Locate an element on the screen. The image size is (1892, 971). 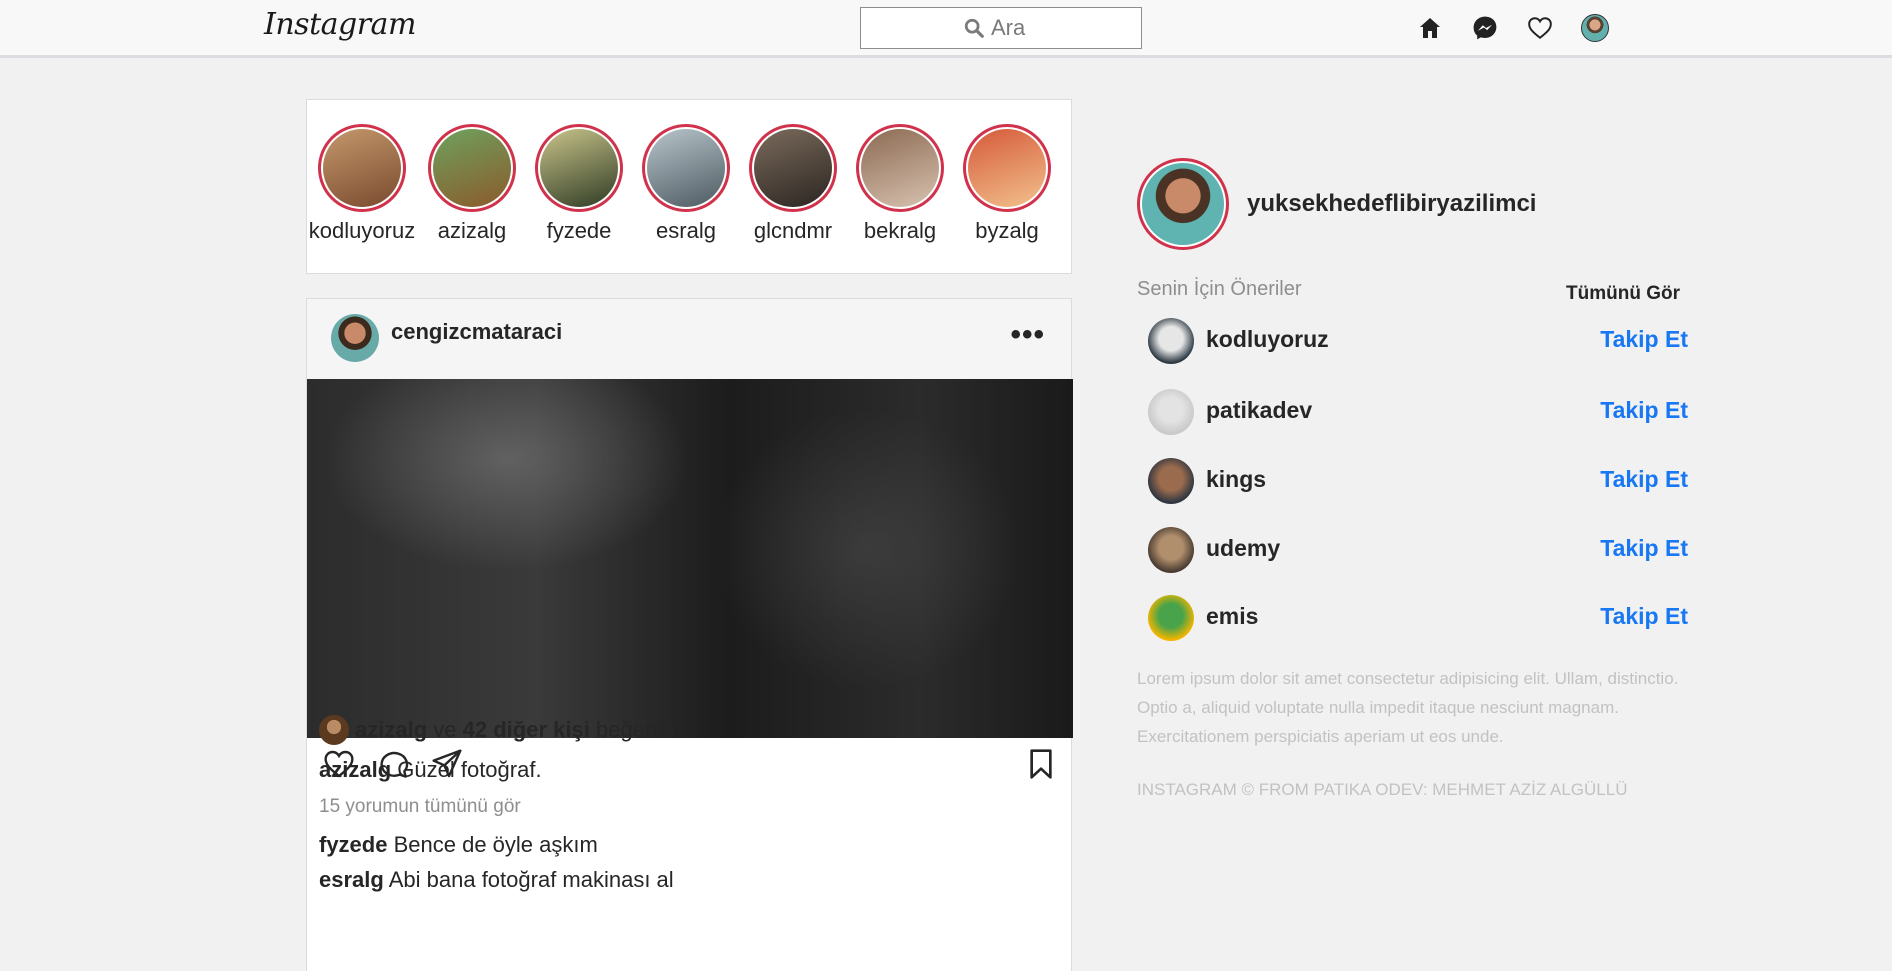
likes-suffix: beğendi is located at coordinates (635, 729).